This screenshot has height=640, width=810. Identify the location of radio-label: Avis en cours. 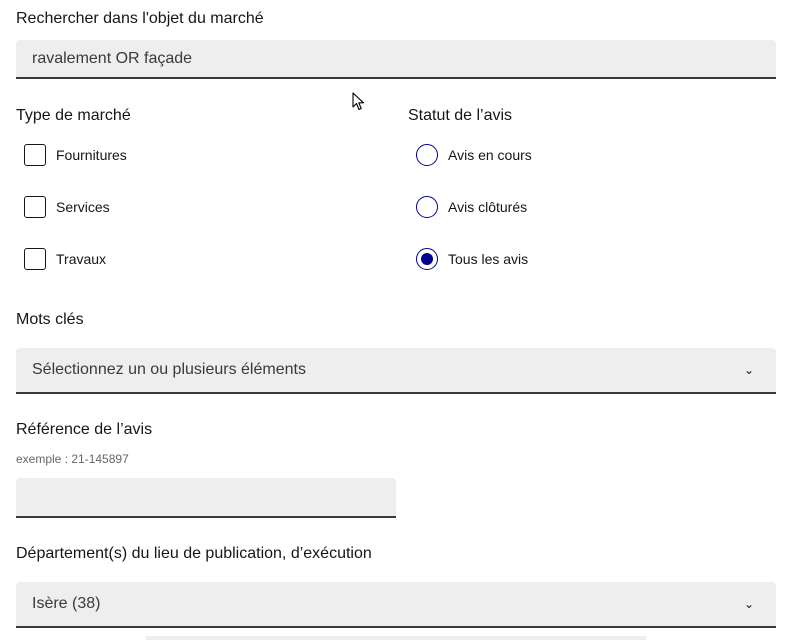
(490, 155).